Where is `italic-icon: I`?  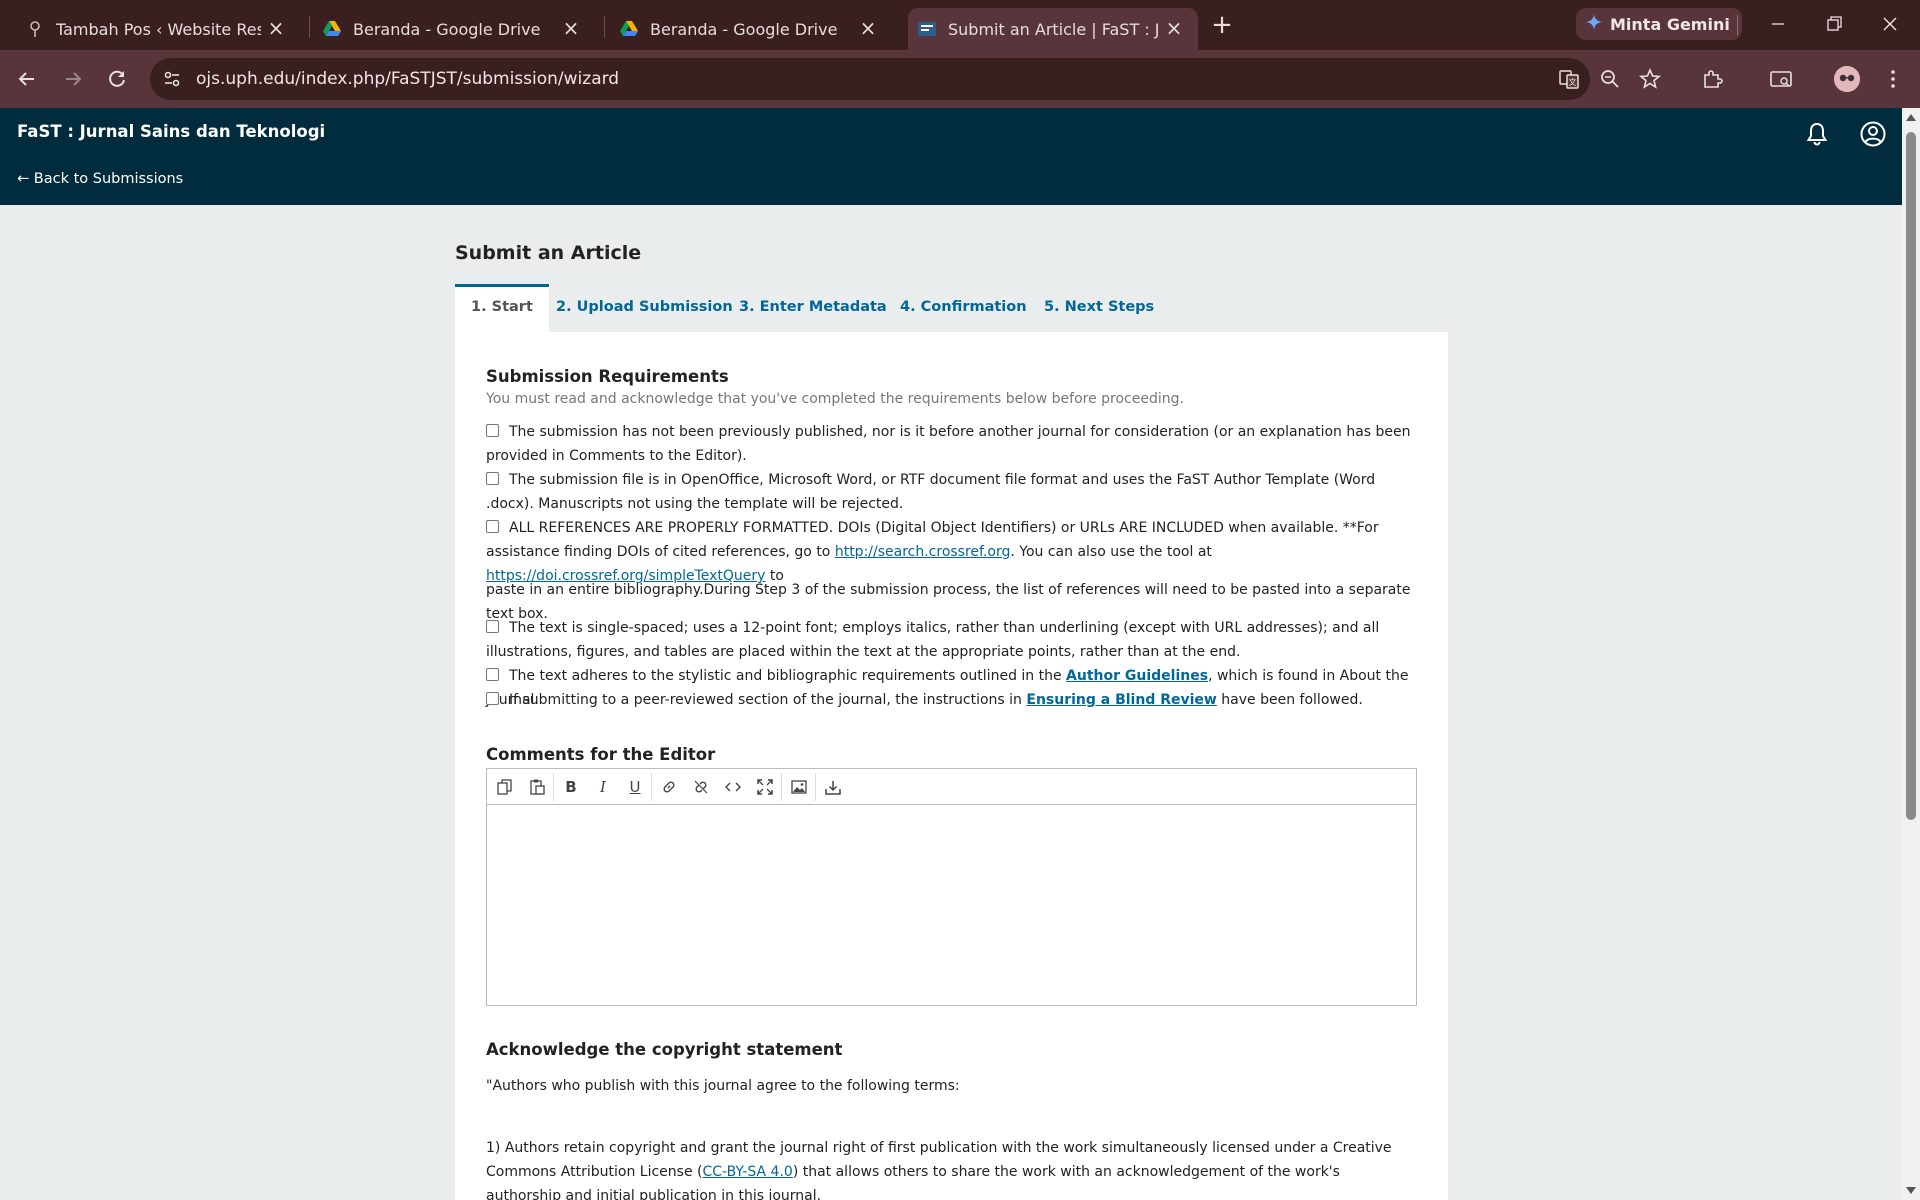
italic-icon: I is located at coordinates (603, 787).